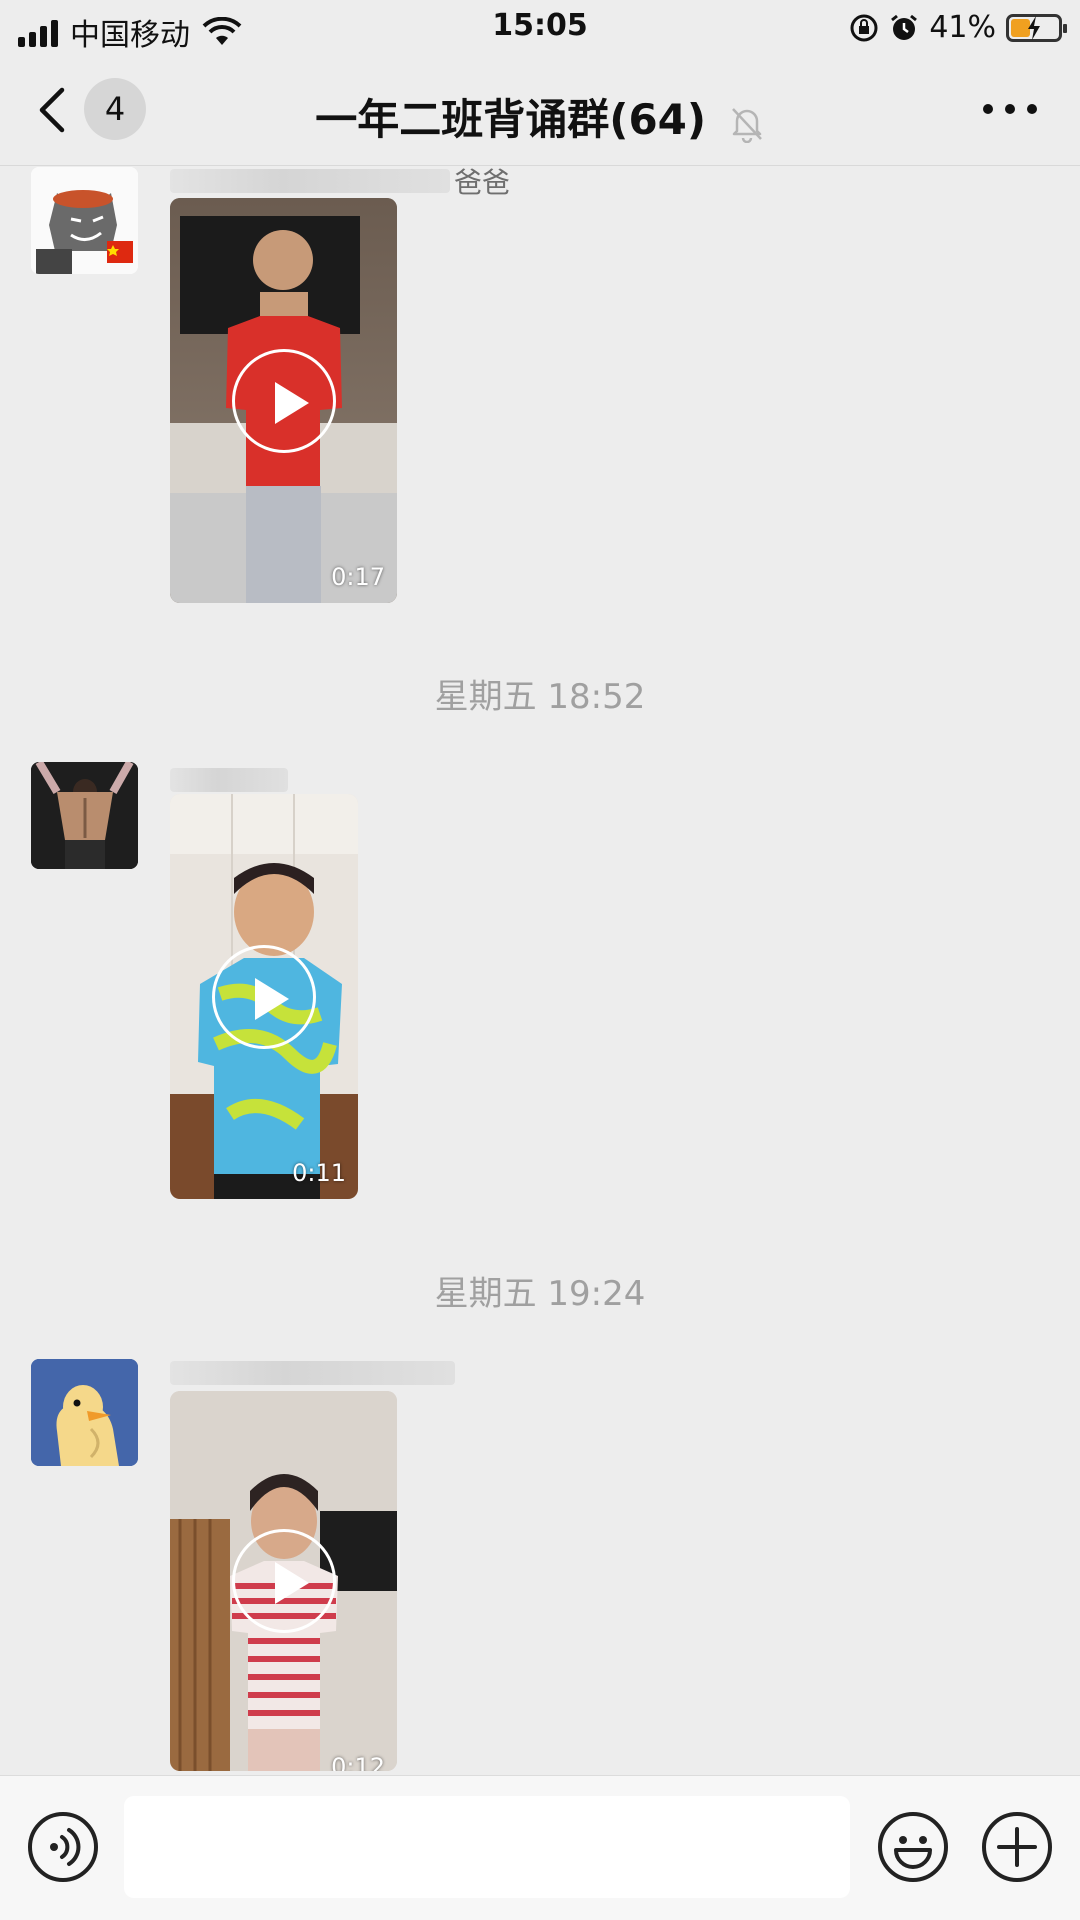 Image resolution: width=1080 pixels, height=1920 pixels. I want to click on input-bar, so click(540, 1847).